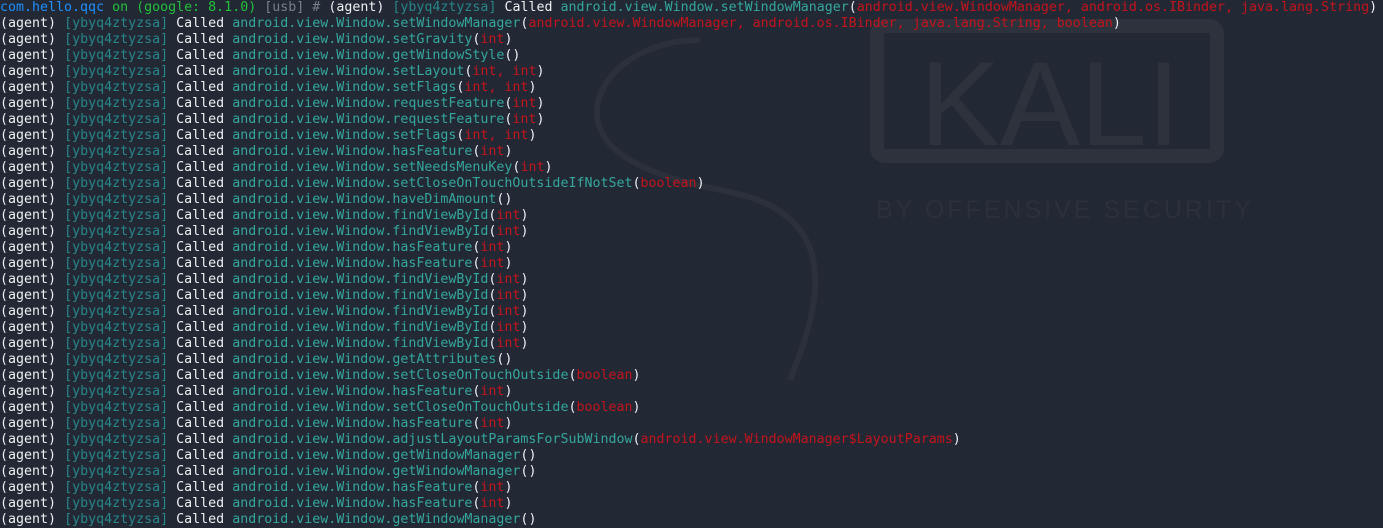 This screenshot has width=1383, height=528. I want to click on method-name: requestFeature, so click(448, 103).